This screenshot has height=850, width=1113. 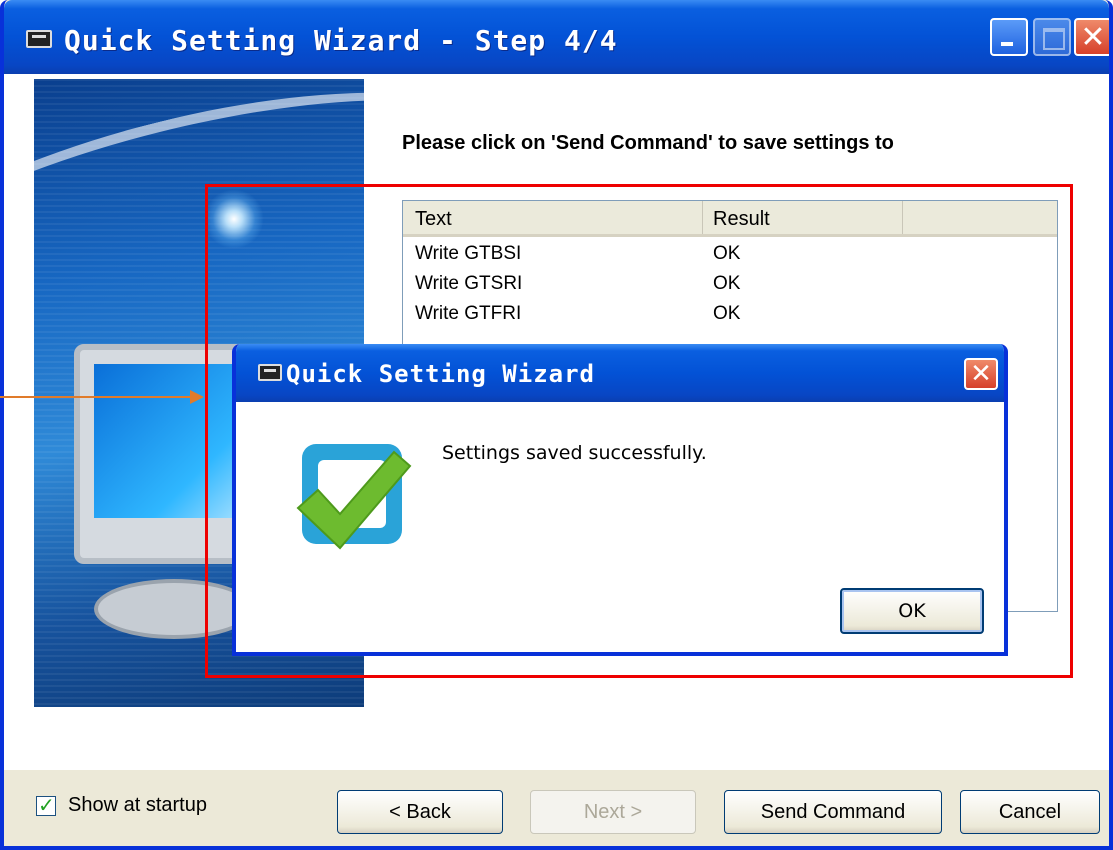 What do you see at coordinates (1009, 37) in the screenshot?
I see `minimize-button` at bounding box center [1009, 37].